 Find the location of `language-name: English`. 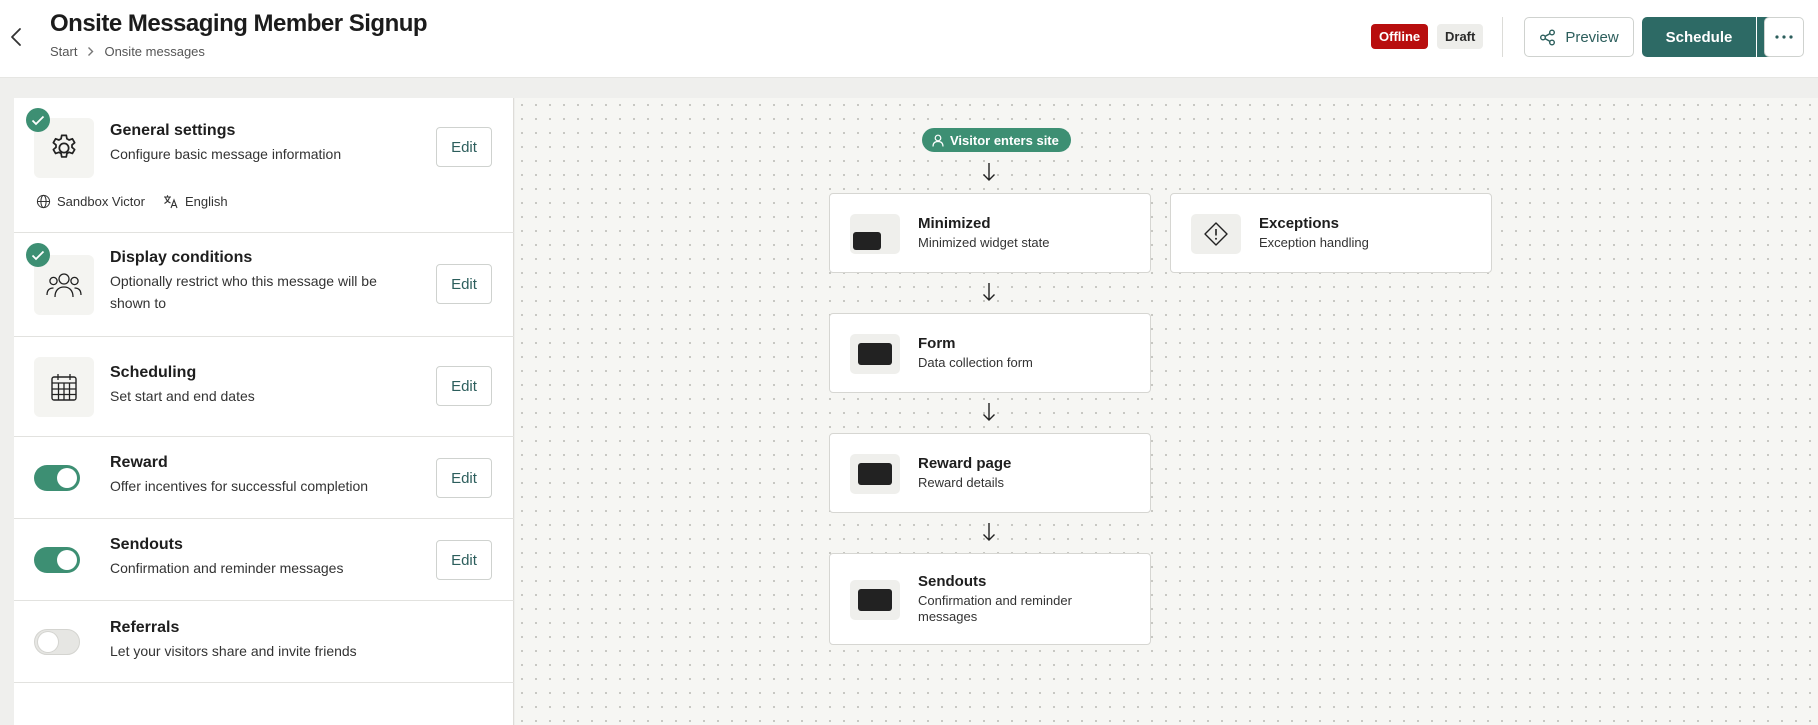

language-name: English is located at coordinates (206, 201).